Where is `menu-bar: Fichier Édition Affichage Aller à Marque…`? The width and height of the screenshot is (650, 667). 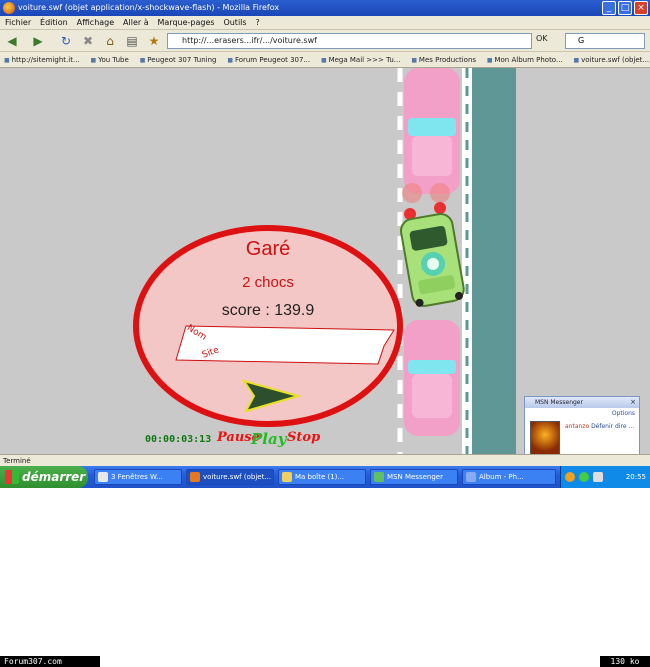
menu-bar: Fichier Édition Affichage Aller à Marque… is located at coordinates (325, 23).